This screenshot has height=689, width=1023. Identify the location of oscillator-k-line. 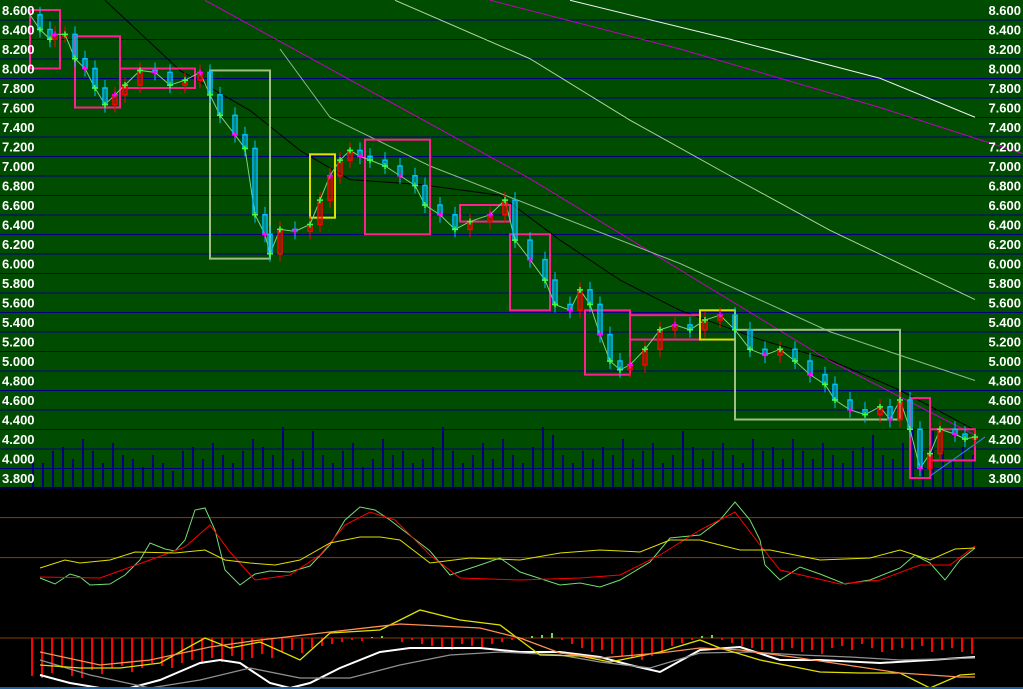
(507, 544).